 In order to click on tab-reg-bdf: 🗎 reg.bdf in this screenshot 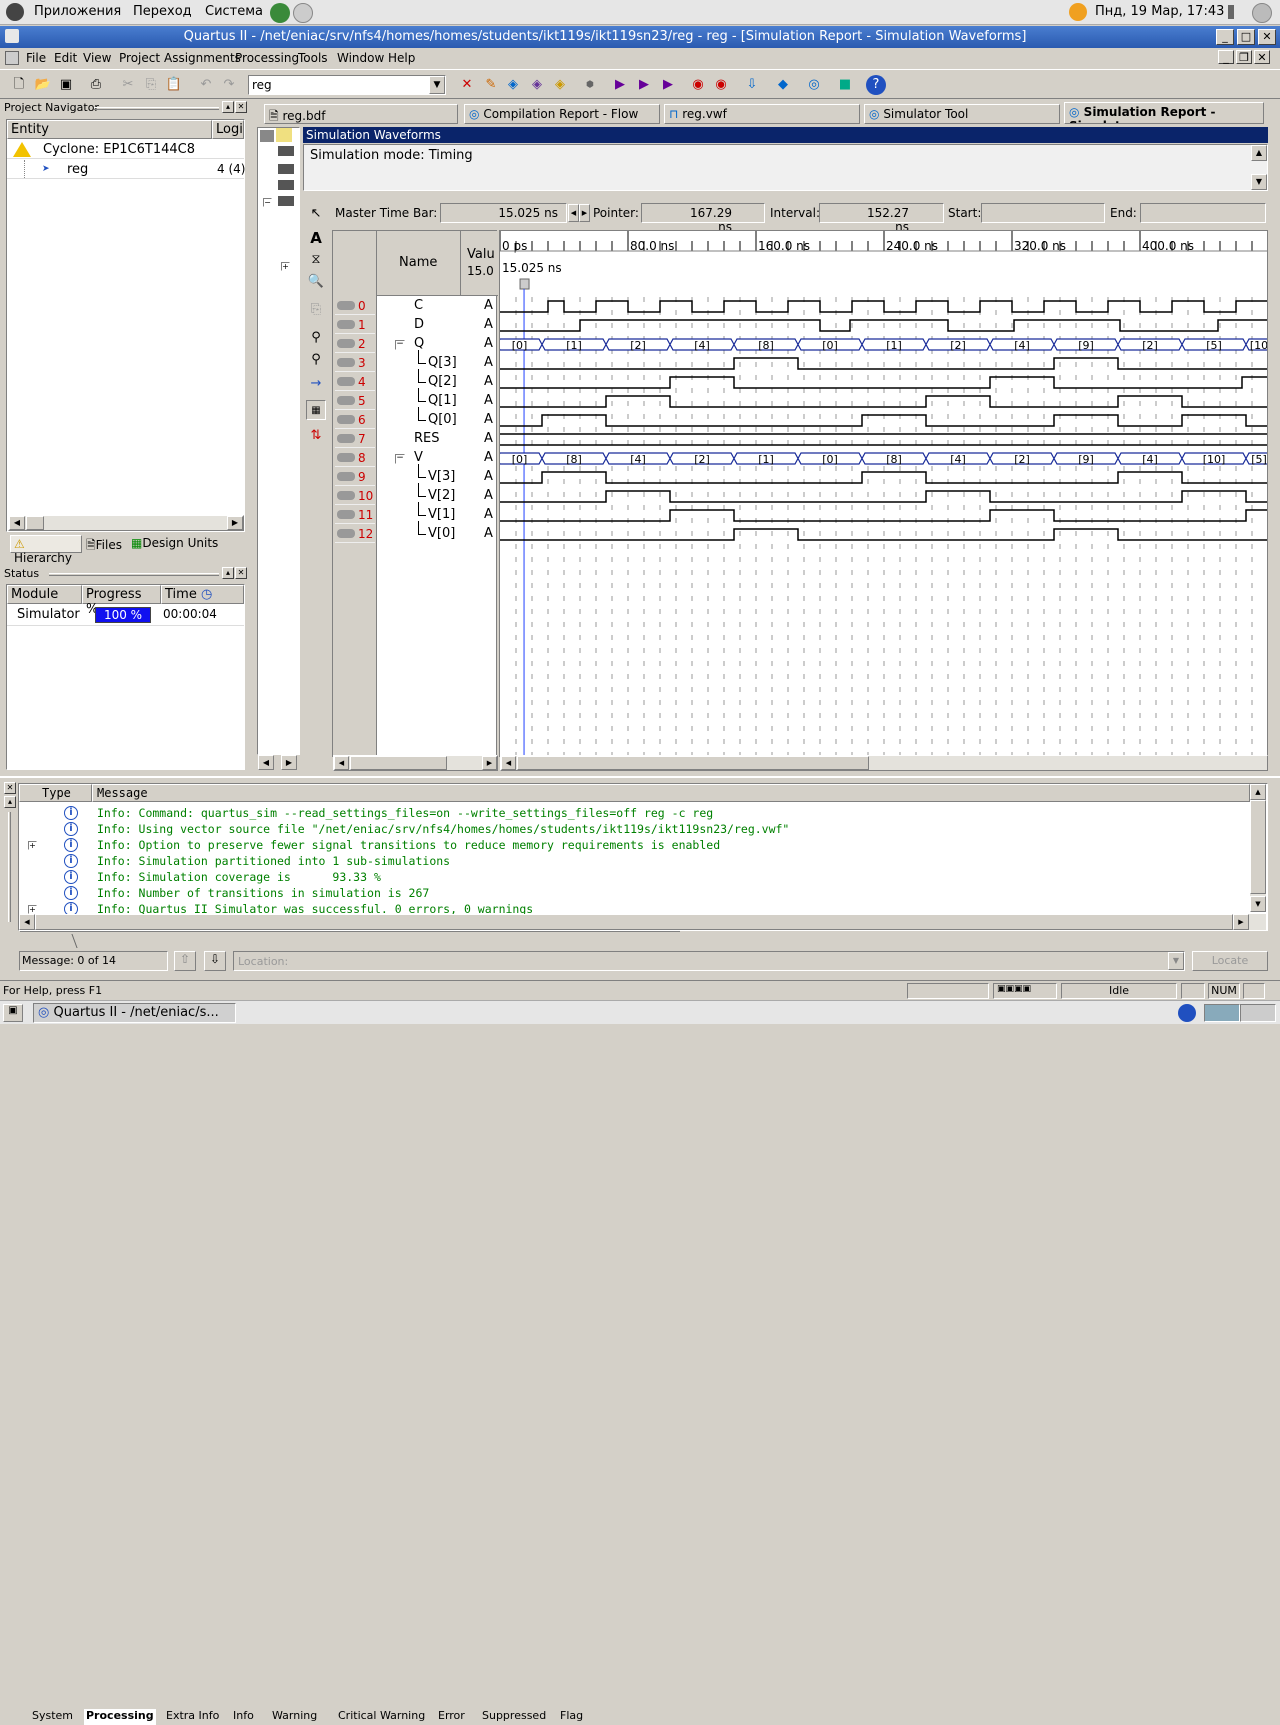, I will do `click(361, 114)`.